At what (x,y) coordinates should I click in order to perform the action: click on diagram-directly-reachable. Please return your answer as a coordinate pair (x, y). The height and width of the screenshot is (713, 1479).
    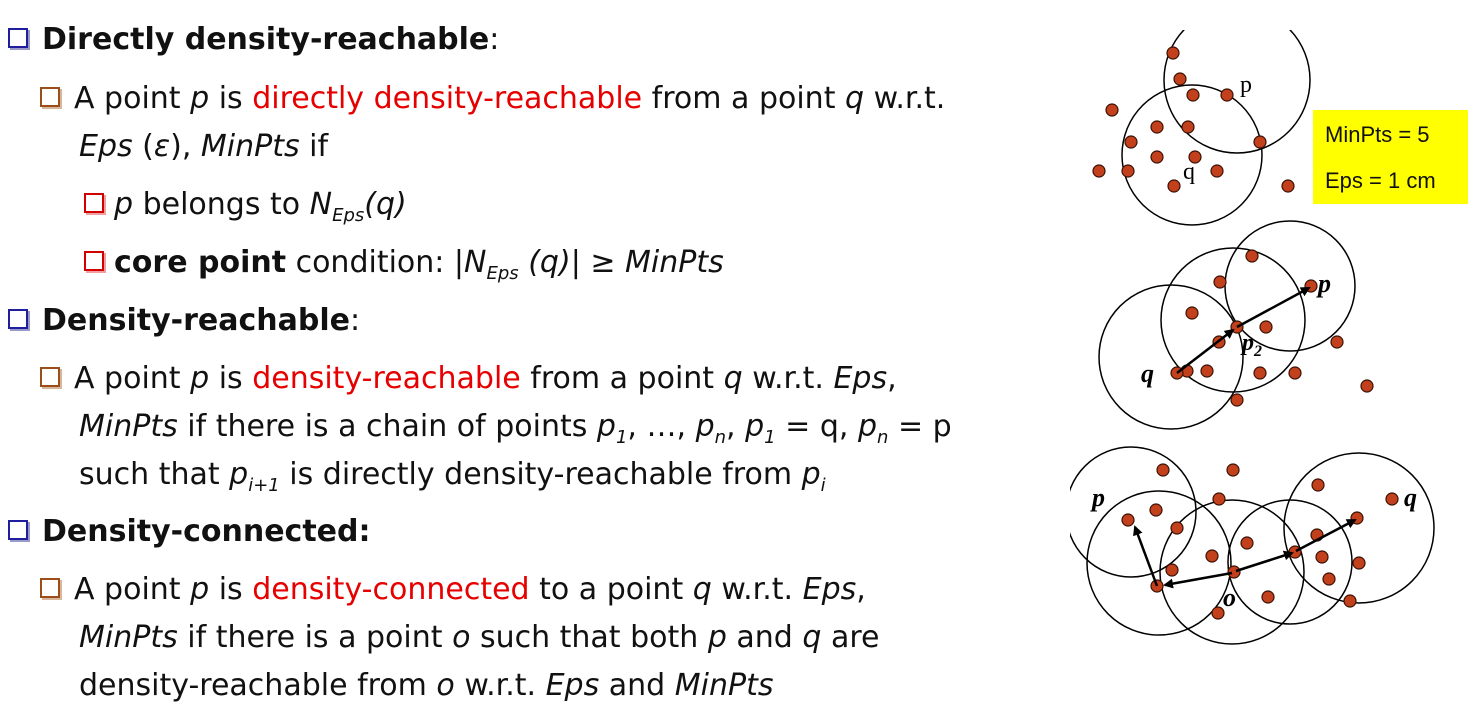
    Looking at the image, I should click on (1216, 128).